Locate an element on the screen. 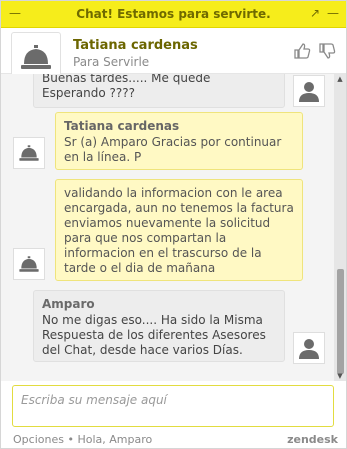  message-input-box is located at coordinates (173, 406).